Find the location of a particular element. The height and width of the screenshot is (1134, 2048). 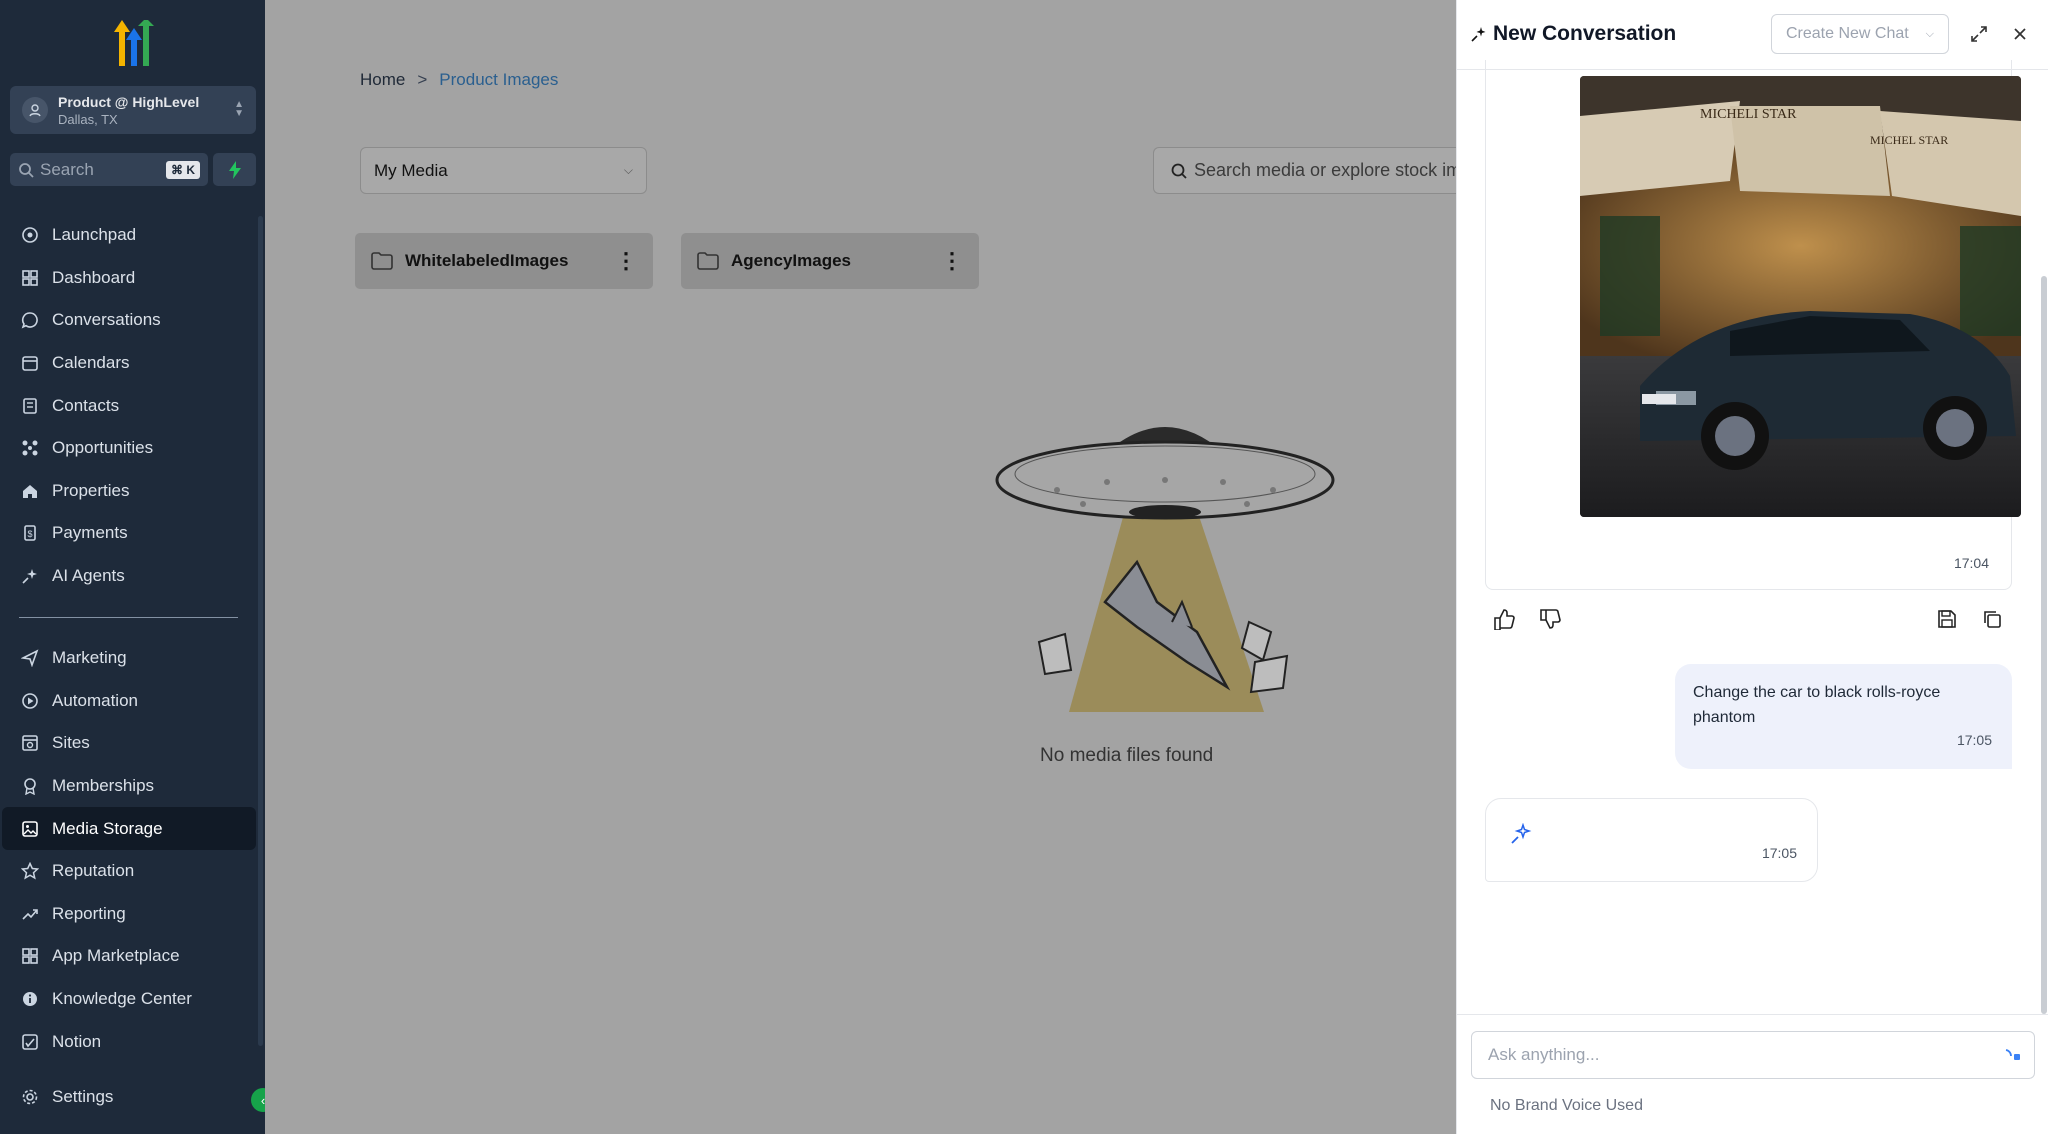

thumbs-down-button is located at coordinates (1550, 619).